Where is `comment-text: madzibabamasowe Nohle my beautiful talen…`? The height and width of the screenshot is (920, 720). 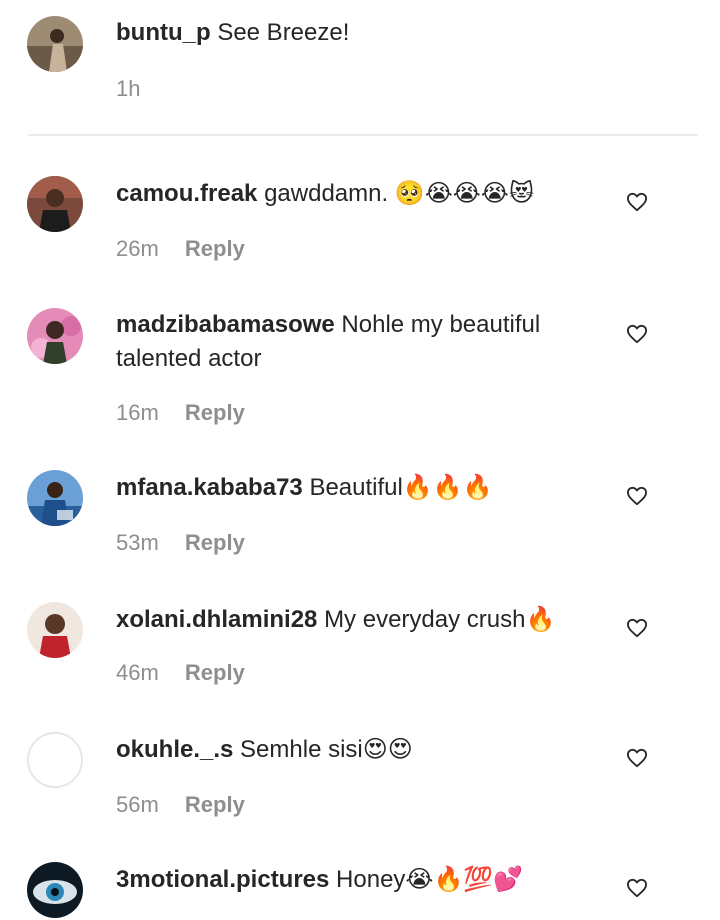 comment-text: madzibabamasowe Nohle my beautiful talen… is located at coordinates (356, 342).